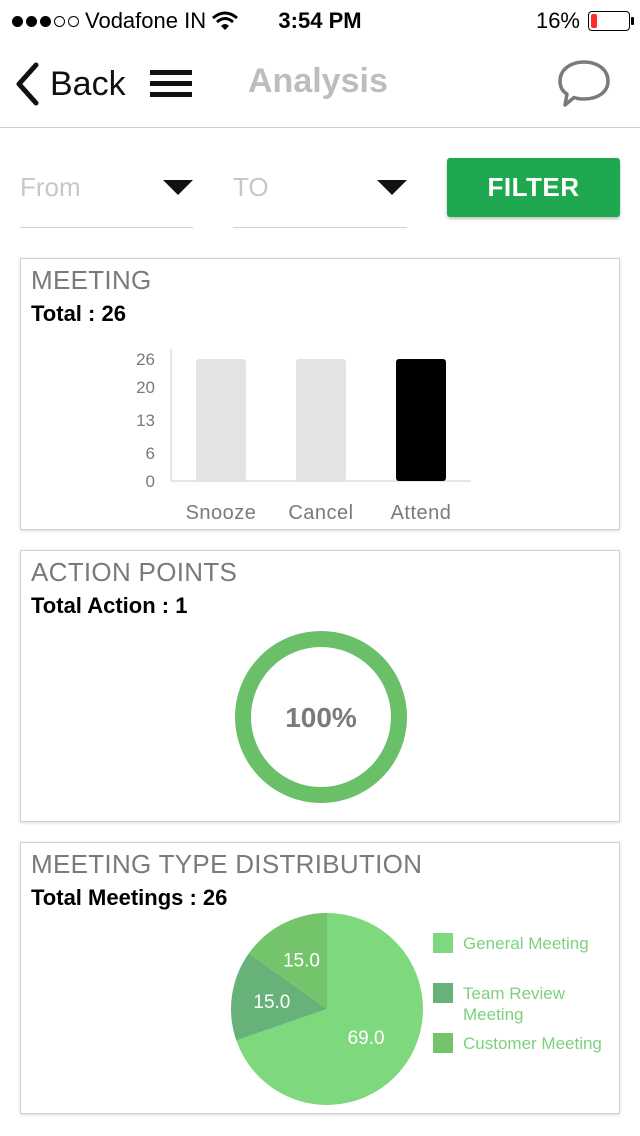 This screenshot has height=1136, width=640. Describe the element at coordinates (318, 81) in the screenshot. I see `page-title: Analysis` at that location.